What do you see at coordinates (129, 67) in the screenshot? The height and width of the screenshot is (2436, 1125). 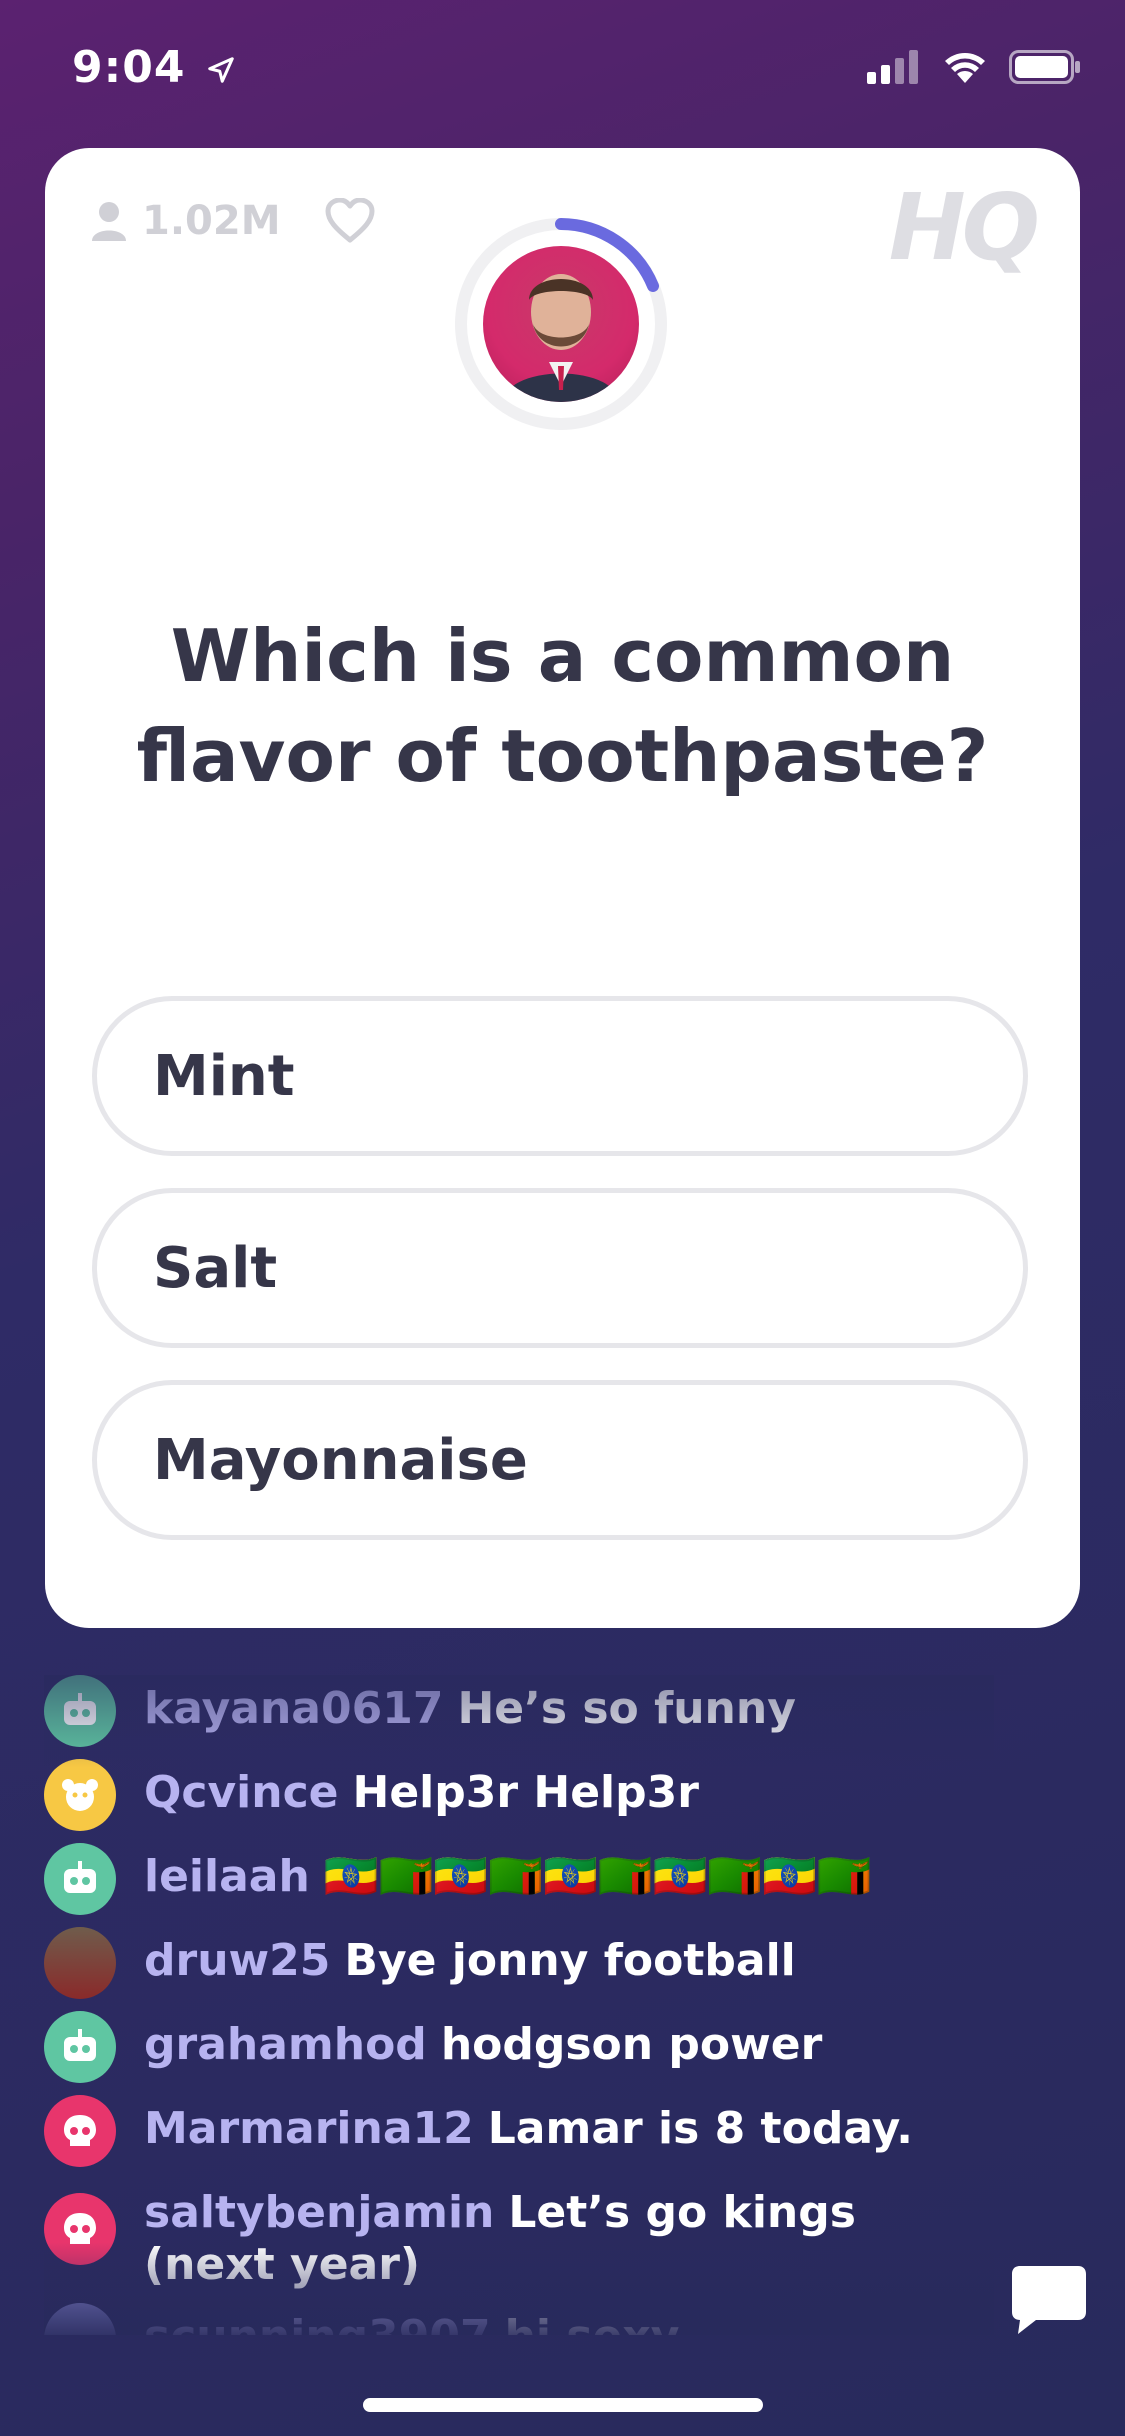 I see `clock-text: 9:04` at bounding box center [129, 67].